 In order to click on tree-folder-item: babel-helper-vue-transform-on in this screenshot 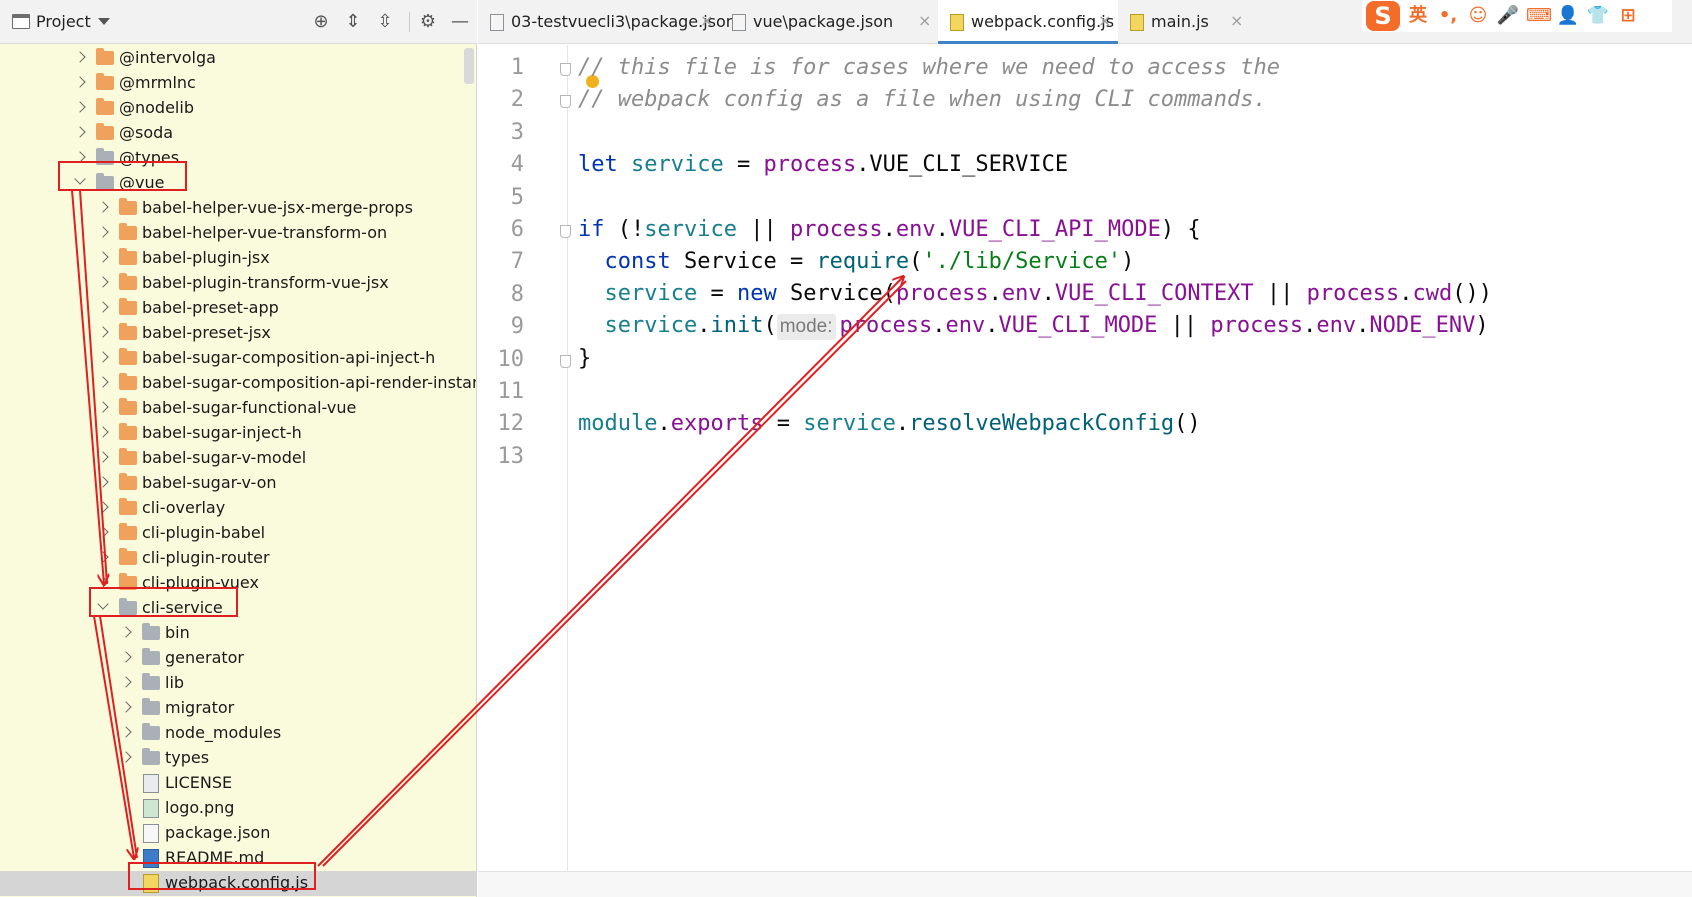, I will do `click(238, 233)`.